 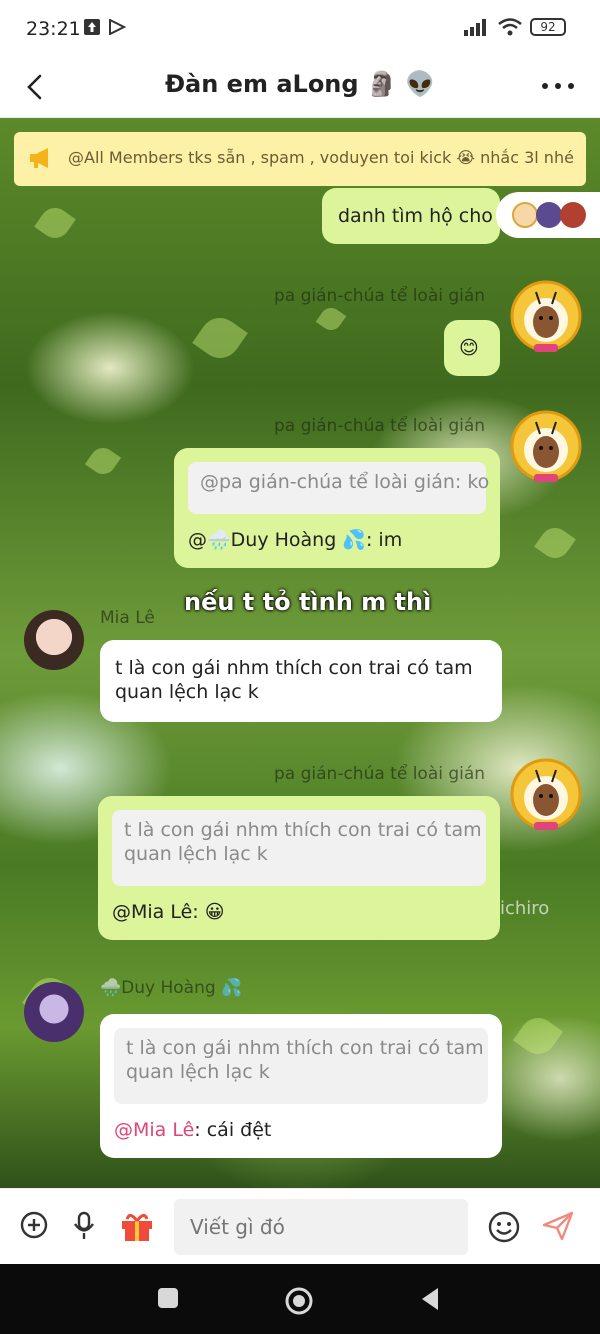 I want to click on gift-icon, so click(x=137, y=1226).